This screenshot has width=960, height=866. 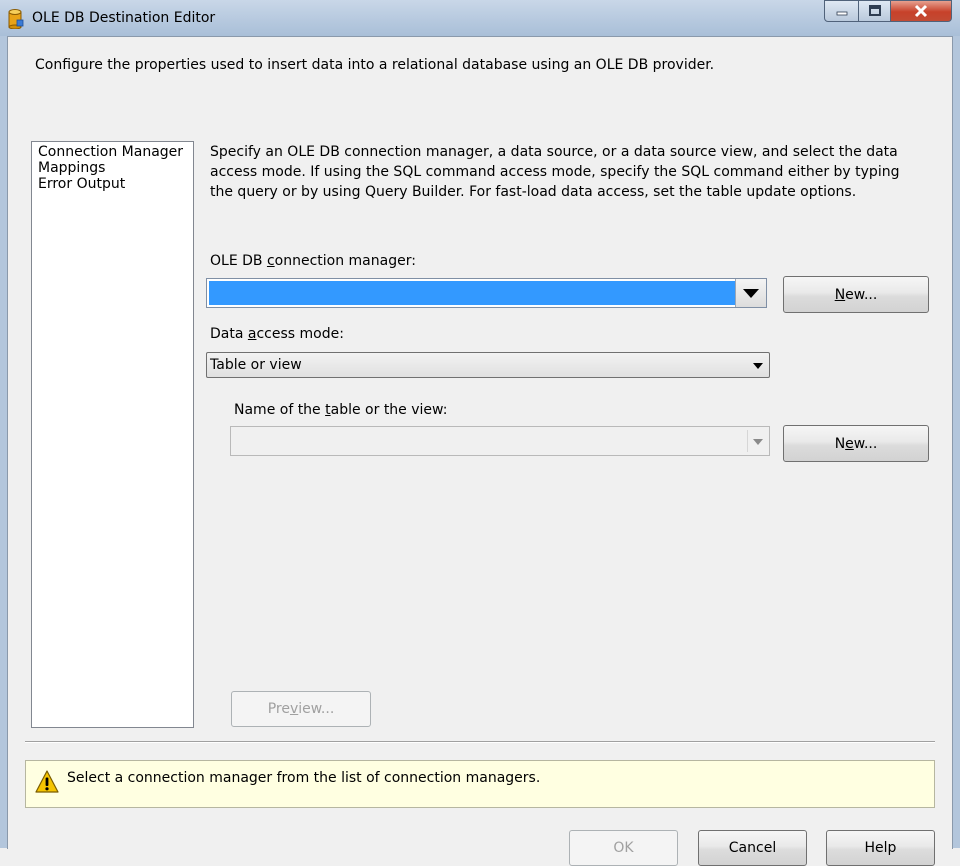 What do you see at coordinates (500, 441) in the screenshot?
I see `table-name-combobox` at bounding box center [500, 441].